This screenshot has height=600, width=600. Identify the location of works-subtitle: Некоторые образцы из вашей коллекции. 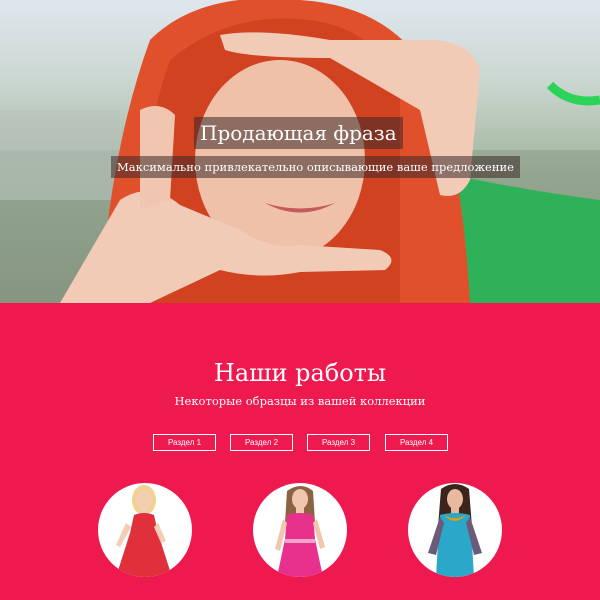
(300, 401).